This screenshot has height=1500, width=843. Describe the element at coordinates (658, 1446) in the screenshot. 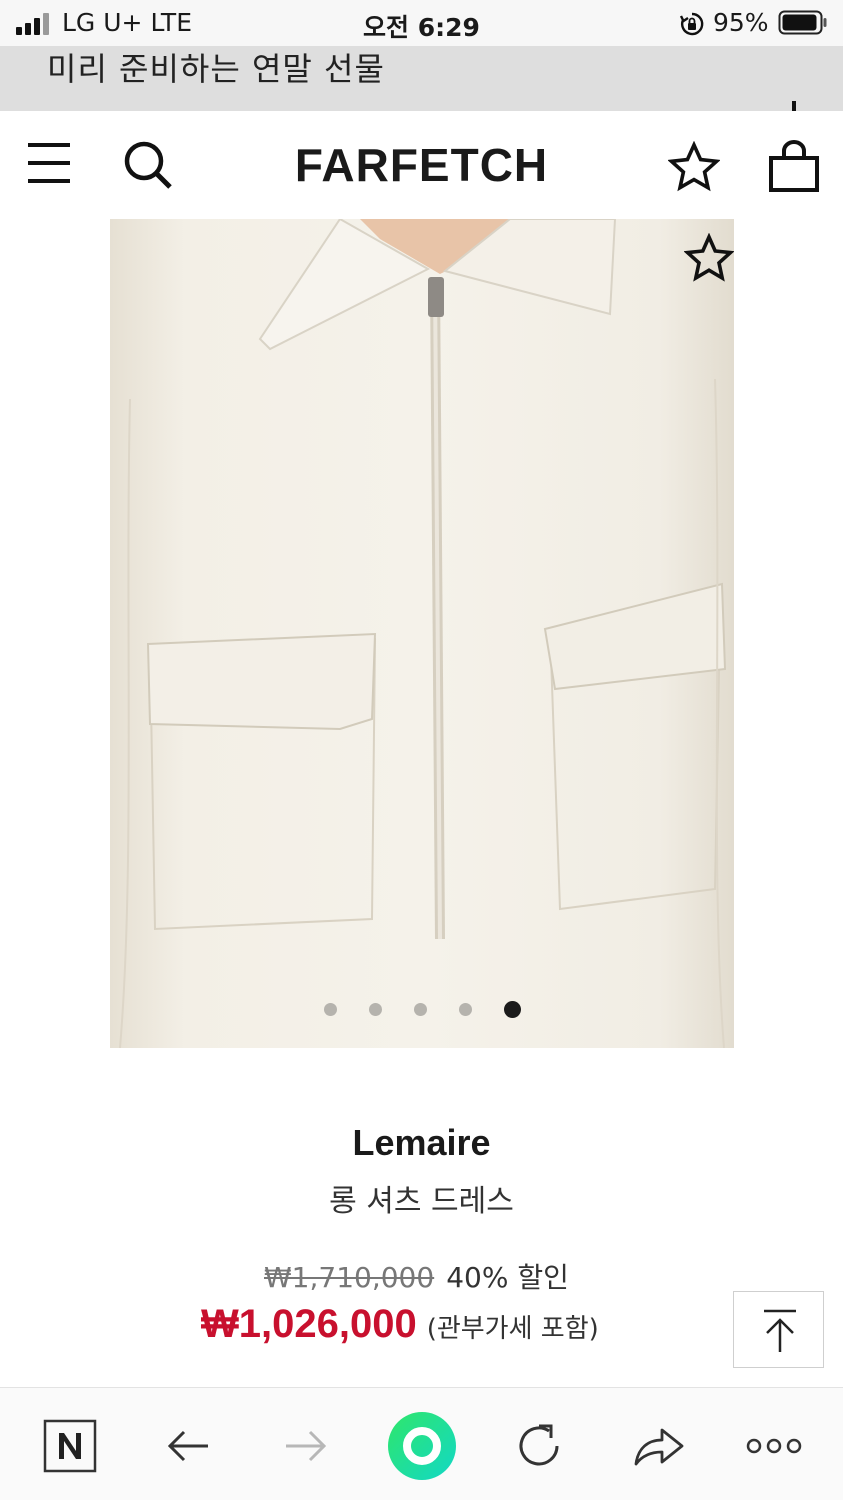

I see `share-icon` at that location.